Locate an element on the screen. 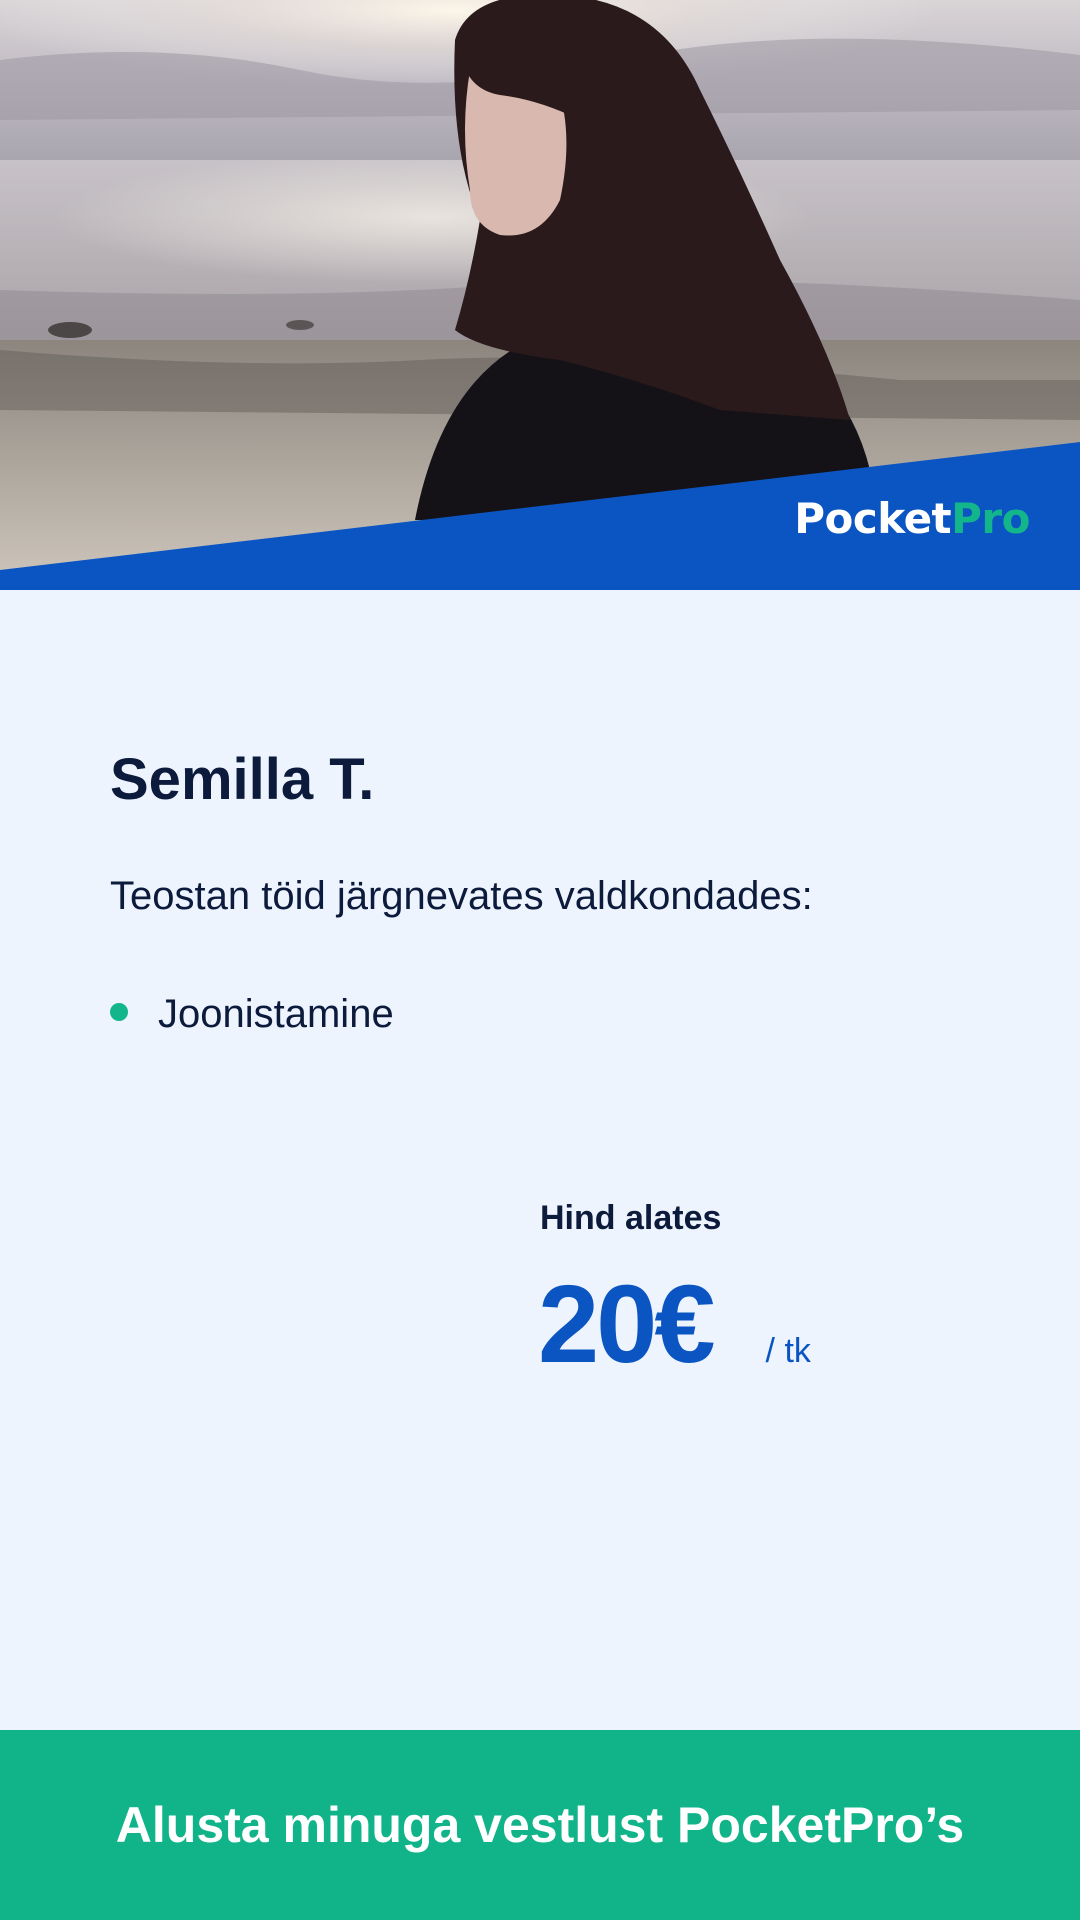 This screenshot has height=1920, width=1080. start-chat-button: Alusta minuga vestlust PocketPro’s is located at coordinates (540, 1825).